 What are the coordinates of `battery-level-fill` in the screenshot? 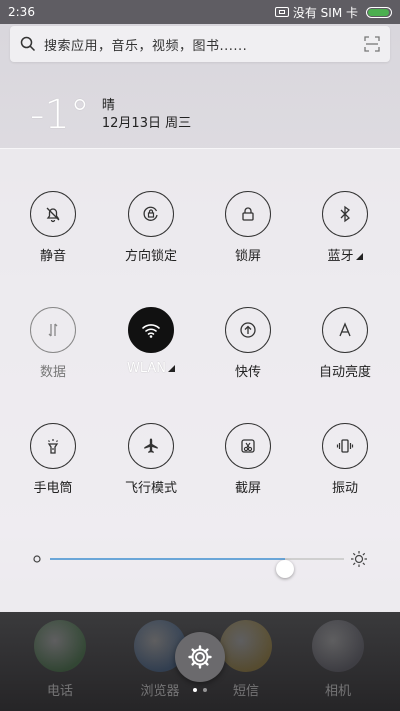 It's located at (378, 12).